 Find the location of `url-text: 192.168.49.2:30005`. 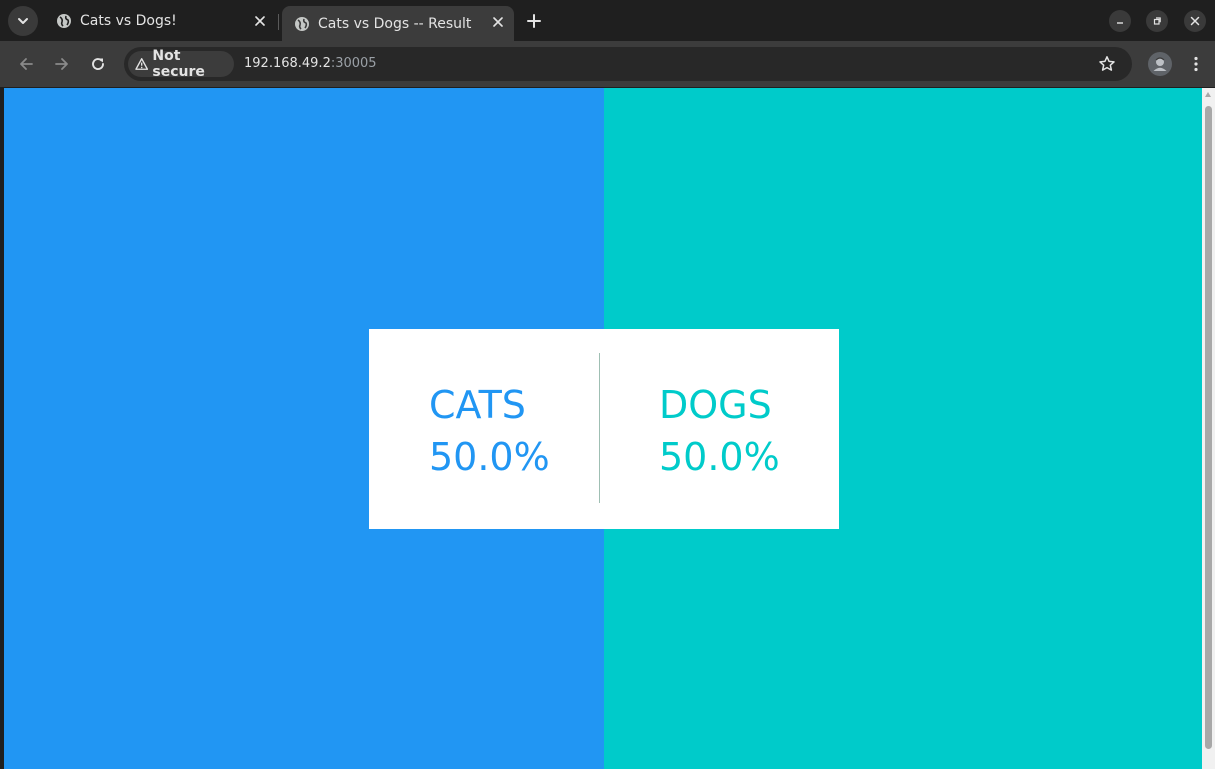

url-text: 192.168.49.2:30005 is located at coordinates (310, 63).